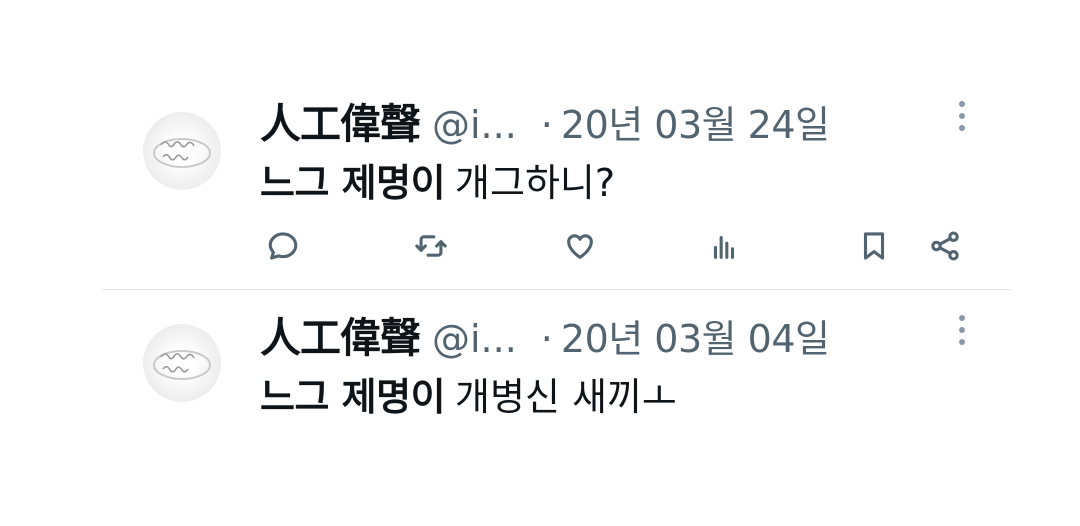 The image size is (1080, 526). What do you see at coordinates (695, 121) in the screenshot?
I see `tweet-date: 20년 03월 24일` at bounding box center [695, 121].